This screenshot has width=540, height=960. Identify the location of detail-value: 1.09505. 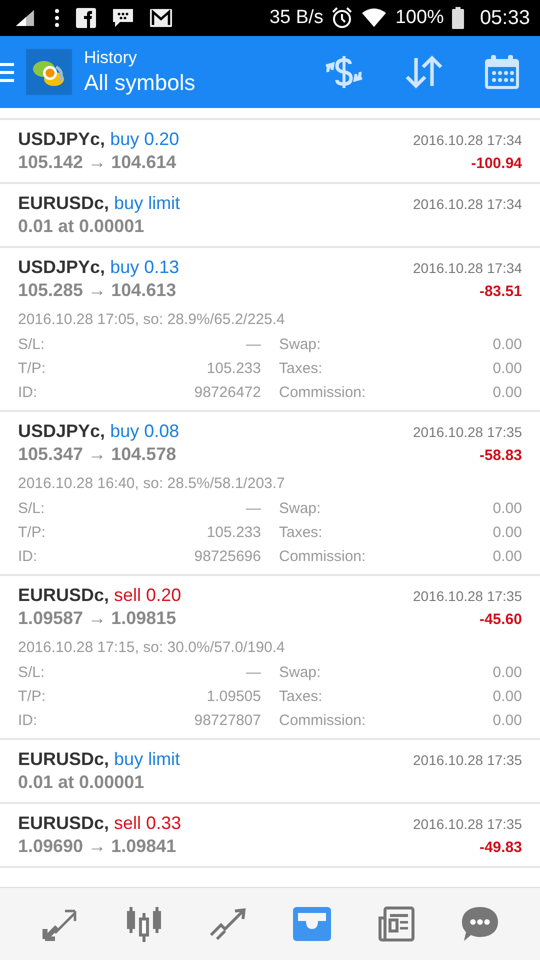
(233, 696).